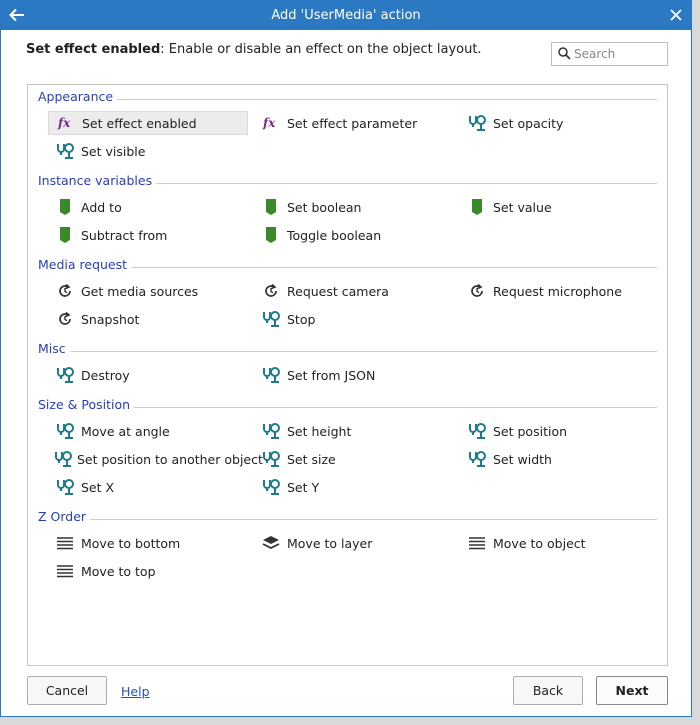 This screenshot has height=725, width=700. Describe the element at coordinates (54, 348) in the screenshot. I see `category-title: Misc` at that location.